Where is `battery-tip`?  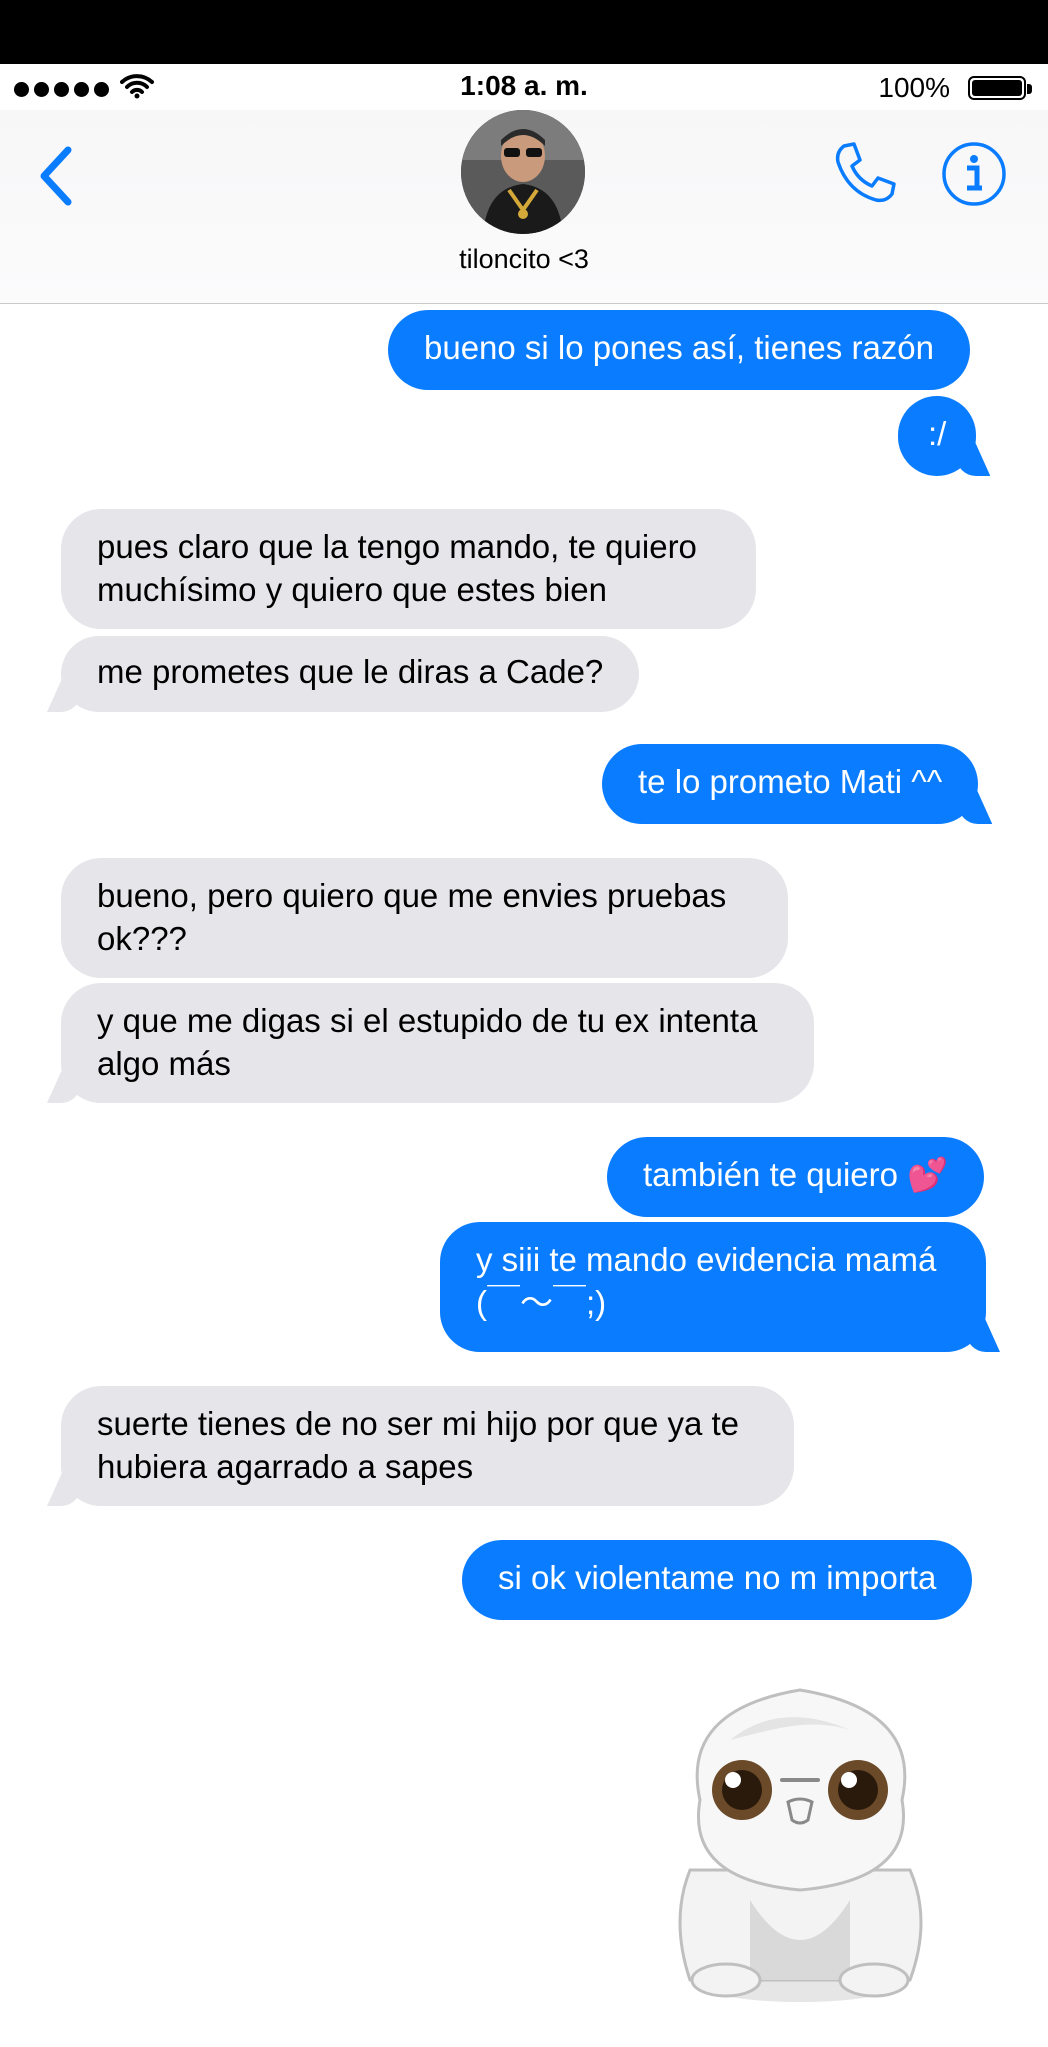 battery-tip is located at coordinates (1029, 89).